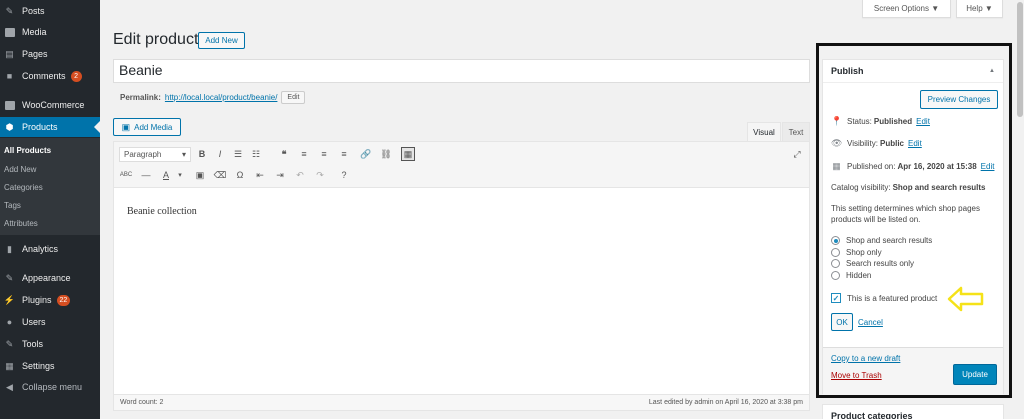 Image resolution: width=1024 pixels, height=419 pixels. Describe the element at coordinates (256, 154) in the screenshot. I see `numbered-list-icon: ☷` at that location.